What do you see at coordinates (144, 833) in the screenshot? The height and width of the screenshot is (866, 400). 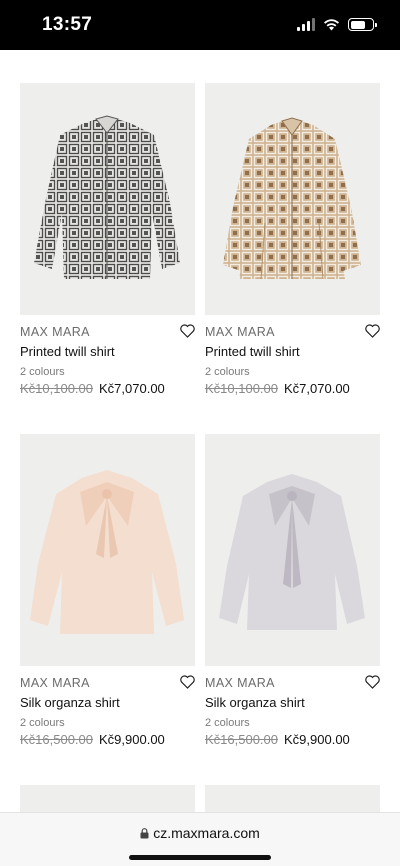 I see `lock-icon` at bounding box center [144, 833].